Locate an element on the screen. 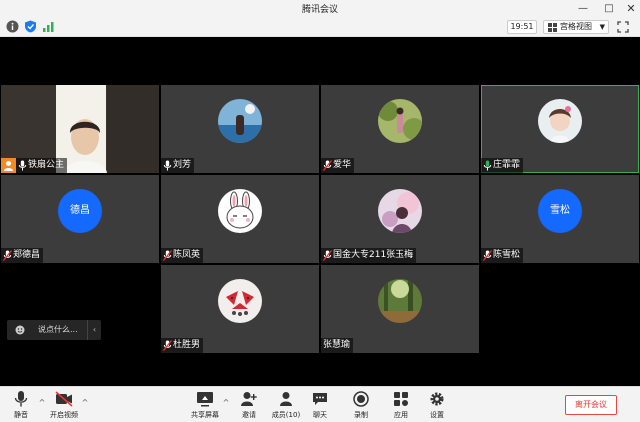 This screenshot has height=422, width=640. view-mode-dropdown: 宫格视图 ▼ is located at coordinates (576, 27).